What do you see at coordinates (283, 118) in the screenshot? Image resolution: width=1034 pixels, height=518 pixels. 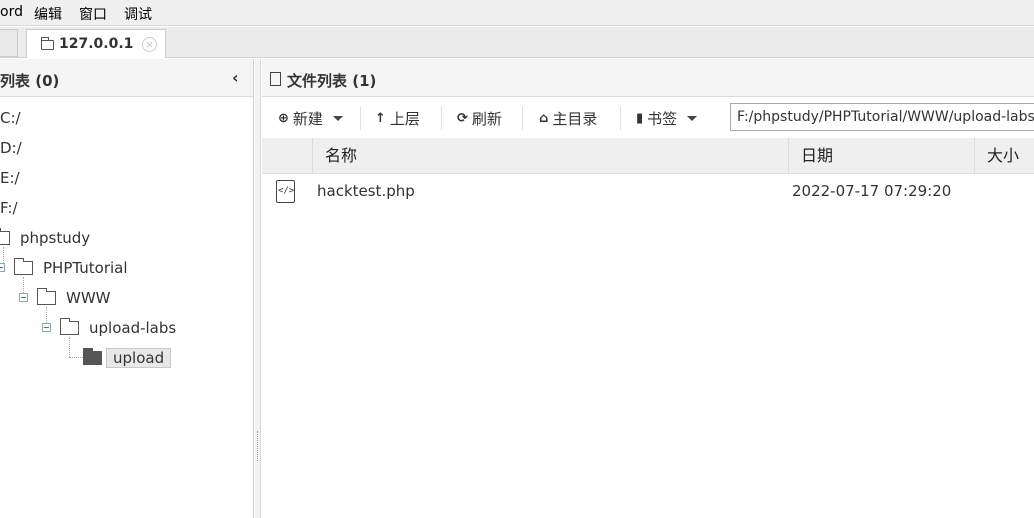 I see `plus-circle-icon: ⊕` at bounding box center [283, 118].